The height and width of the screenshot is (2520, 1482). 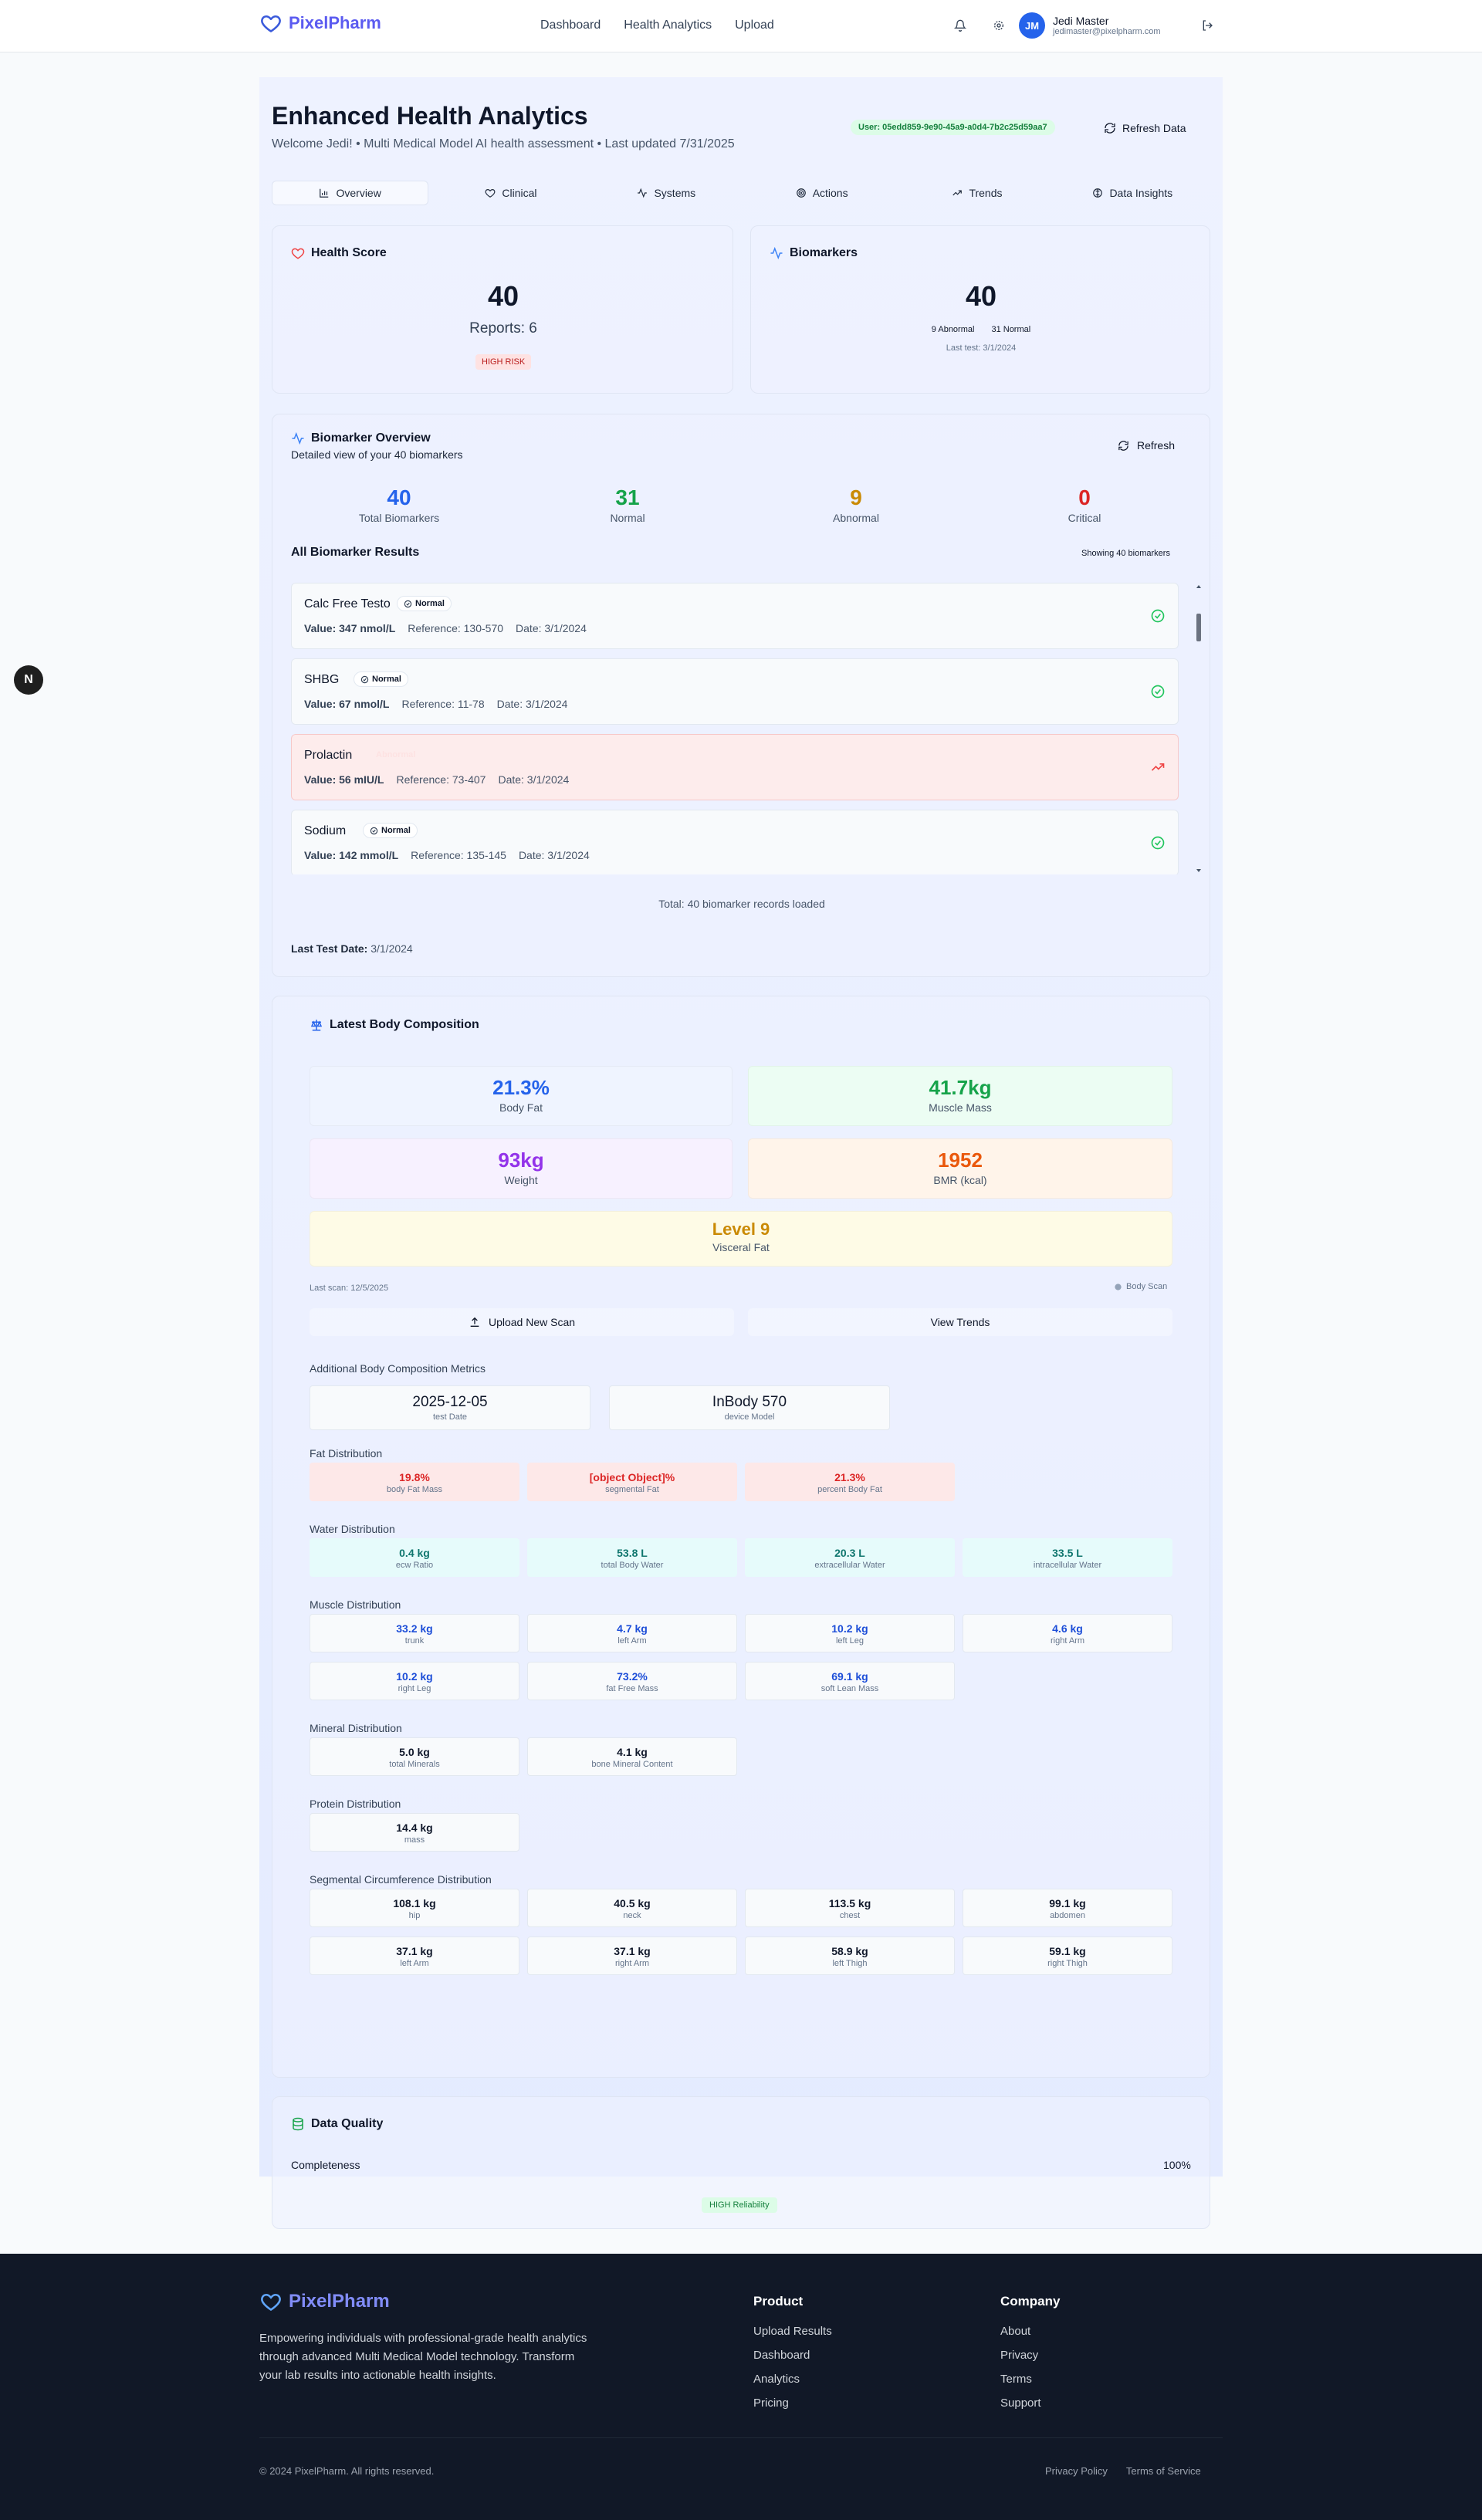 I want to click on section-title: Additional Body Composition Metrics, so click(x=398, y=1368).